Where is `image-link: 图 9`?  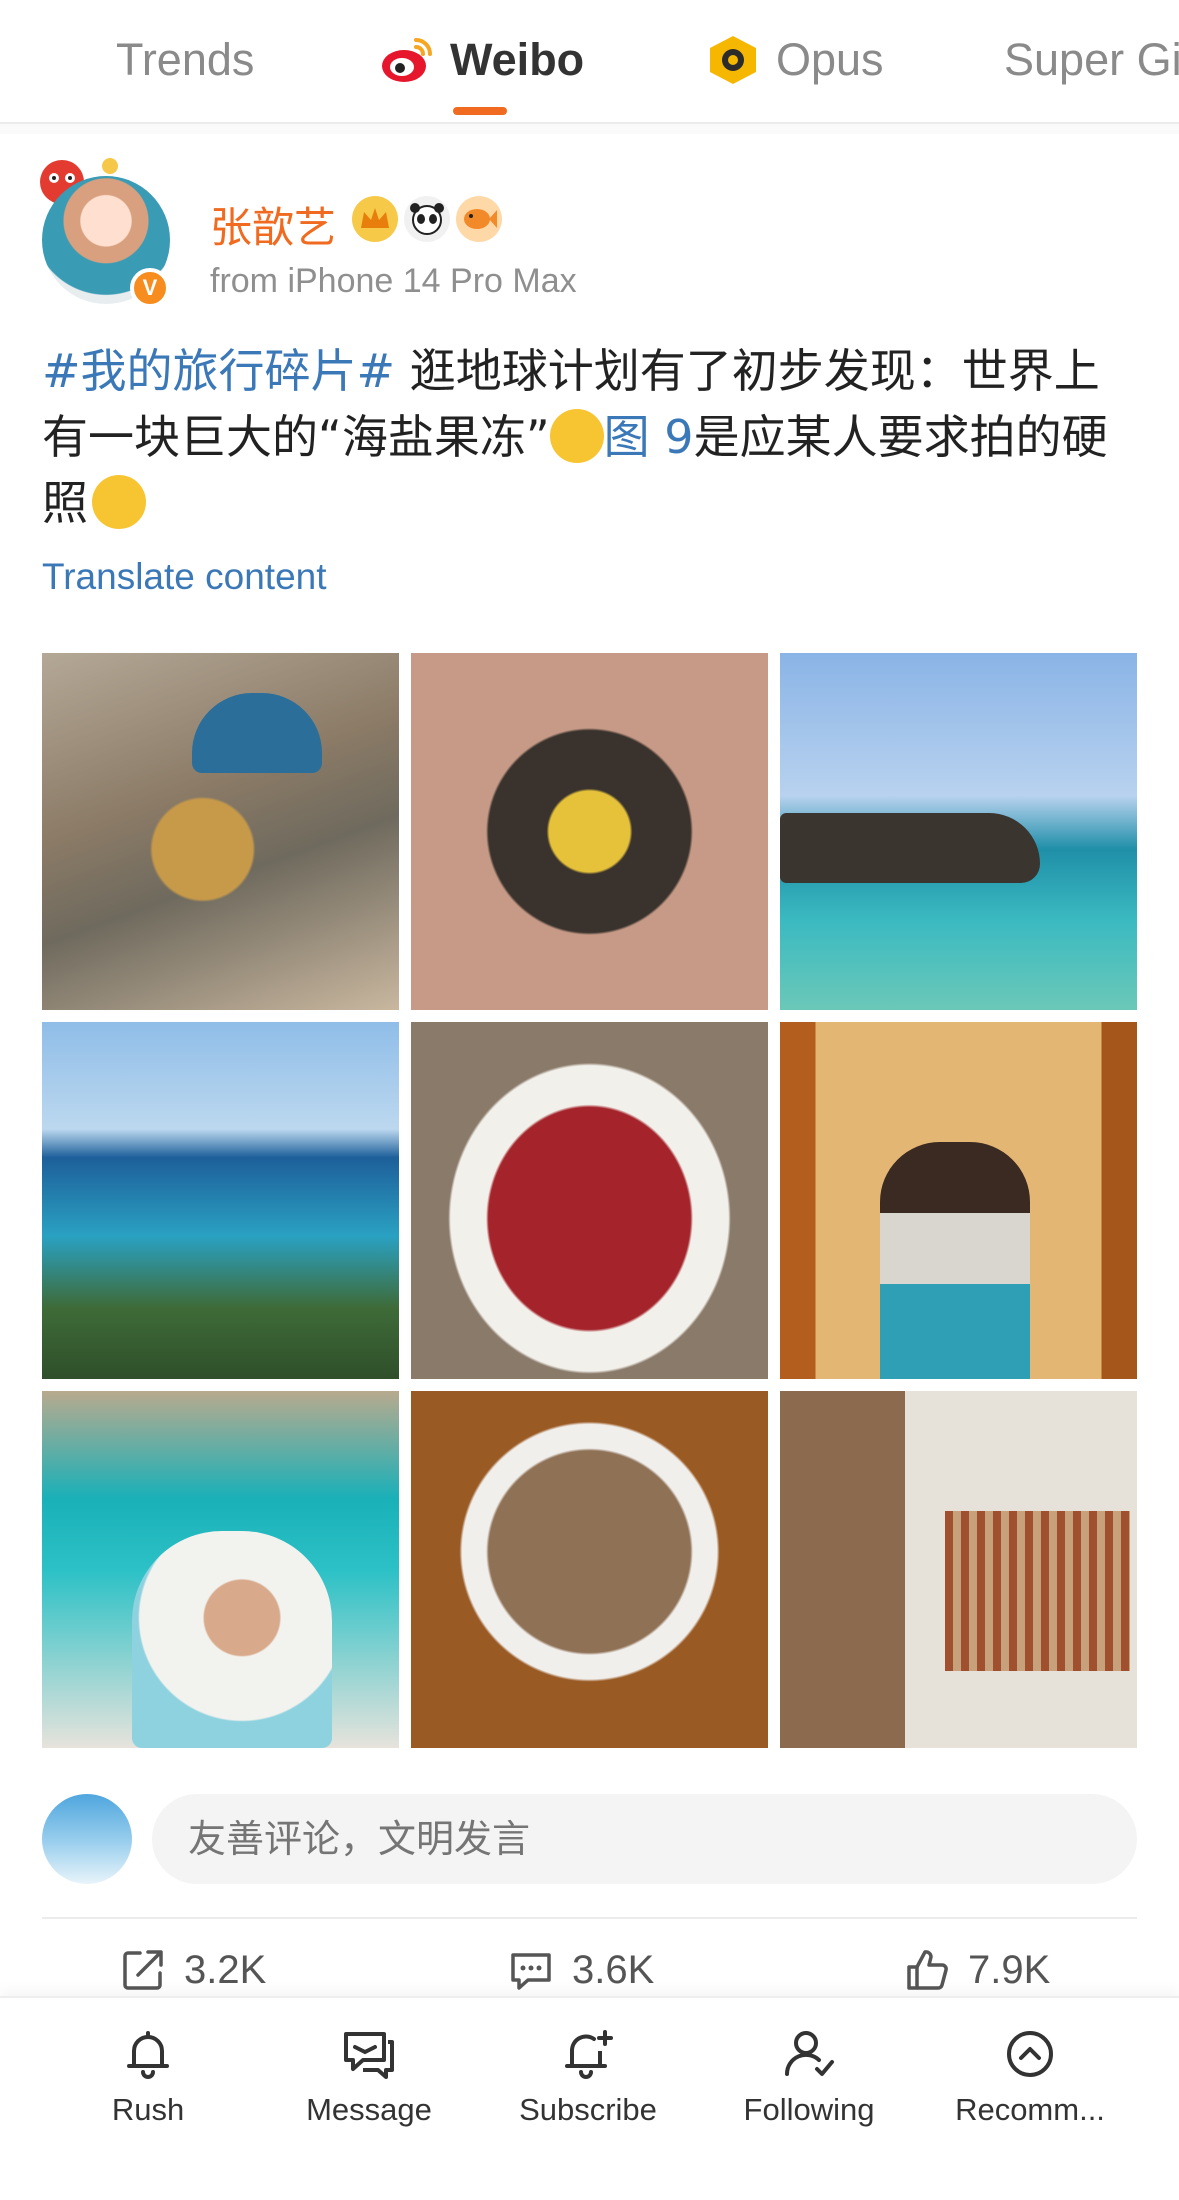 image-link: 图 9 is located at coordinates (649, 437).